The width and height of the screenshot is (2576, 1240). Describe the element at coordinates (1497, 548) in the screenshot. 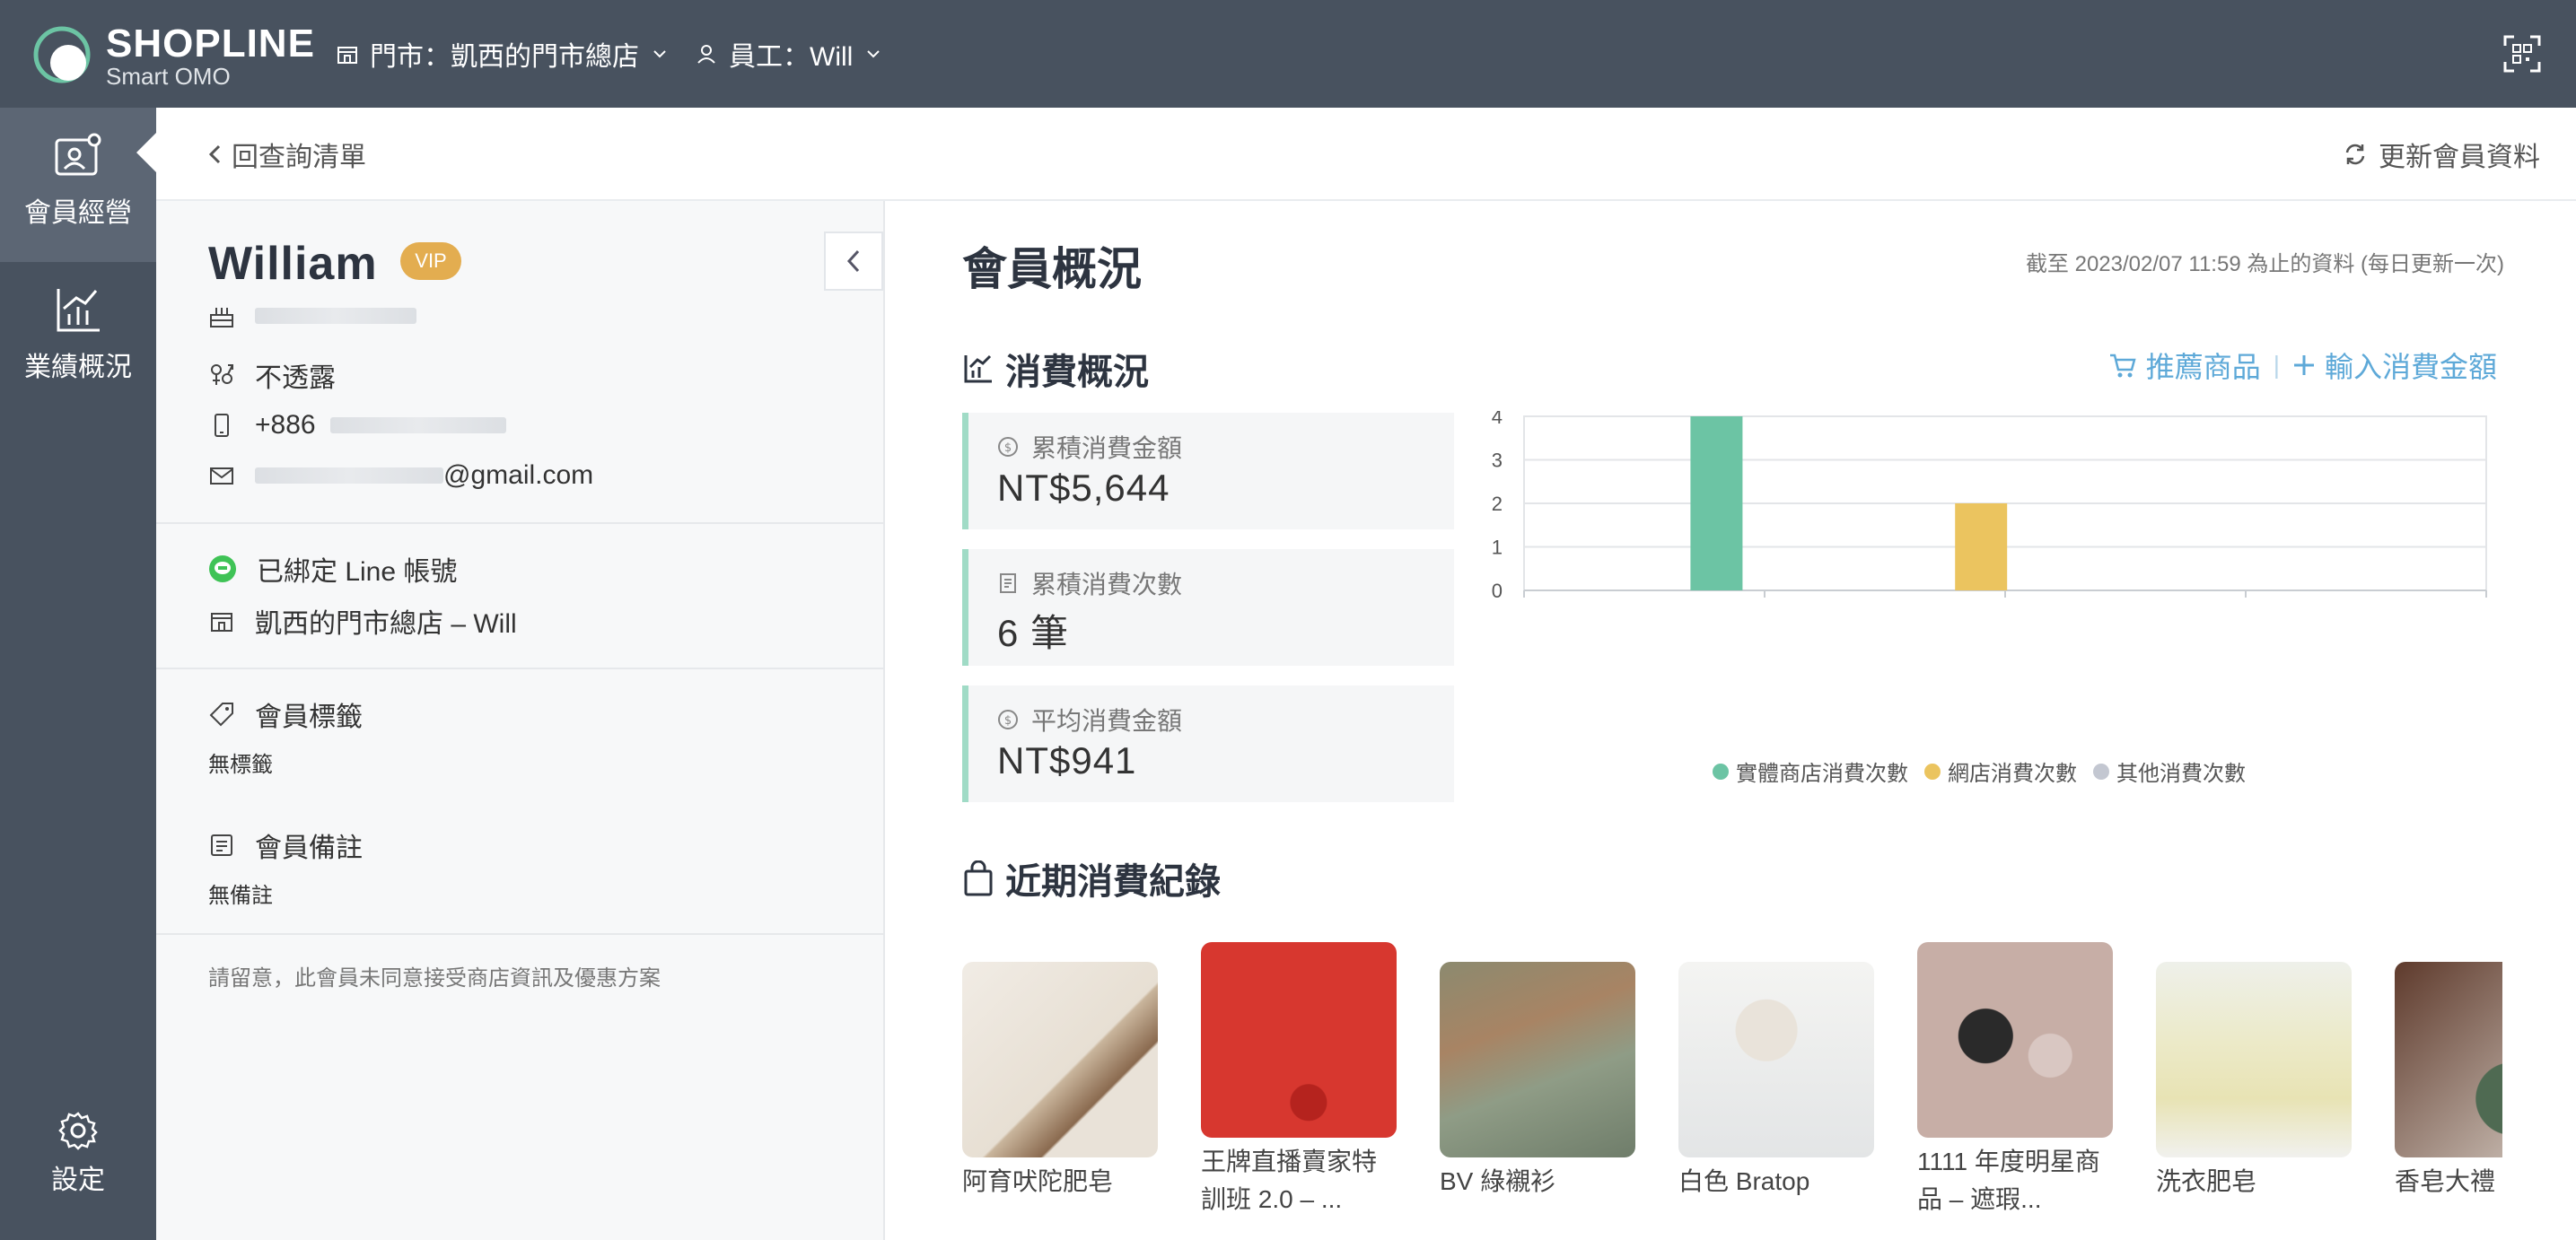

I see `y-tick-label: 1` at that location.